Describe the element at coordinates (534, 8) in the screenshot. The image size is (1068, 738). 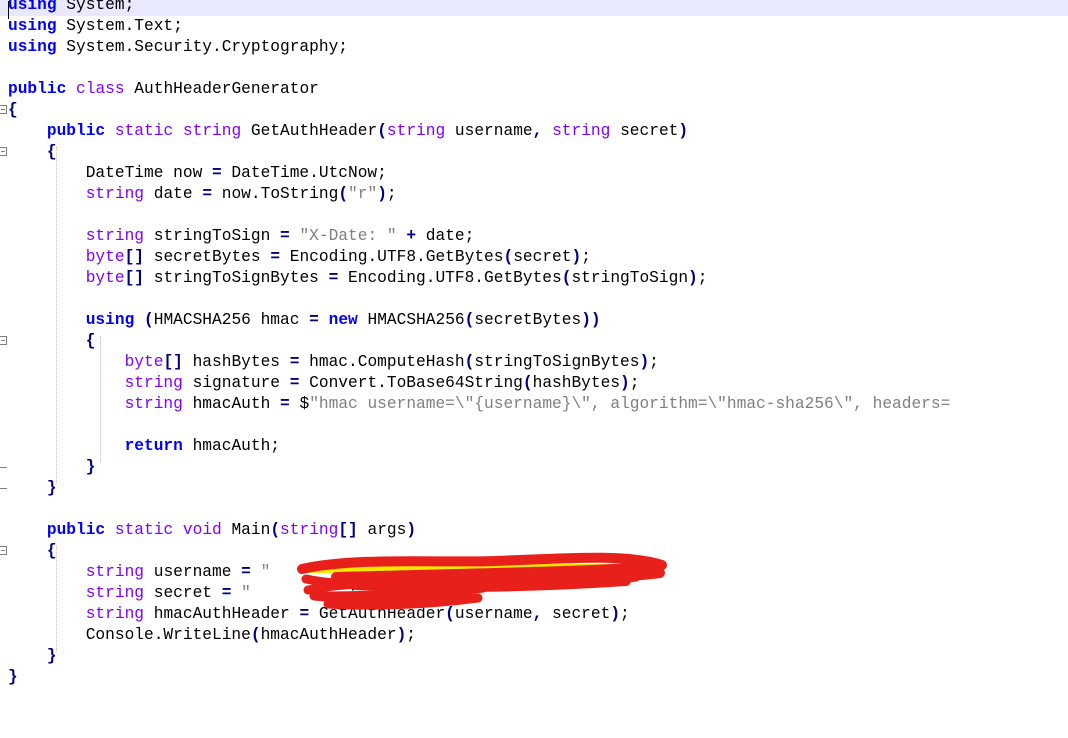
I see `code-line: using System;` at that location.